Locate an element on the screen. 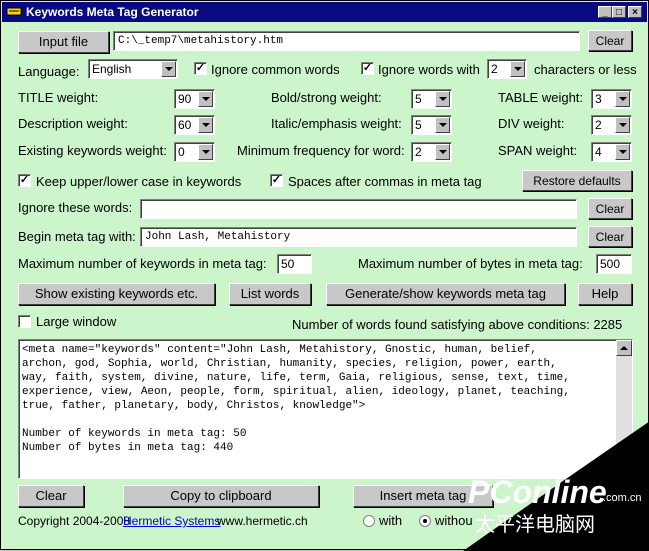 The width and height of the screenshot is (649, 551). title-weight-label: TITLE weight: is located at coordinates (58, 97).